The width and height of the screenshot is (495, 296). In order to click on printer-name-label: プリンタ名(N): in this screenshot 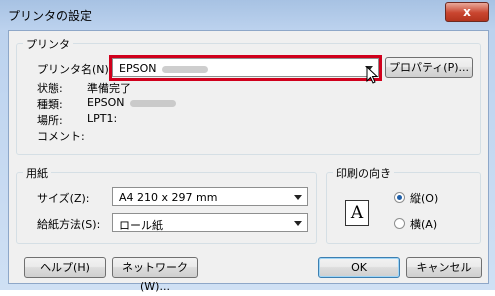, I will do `click(75, 69)`.